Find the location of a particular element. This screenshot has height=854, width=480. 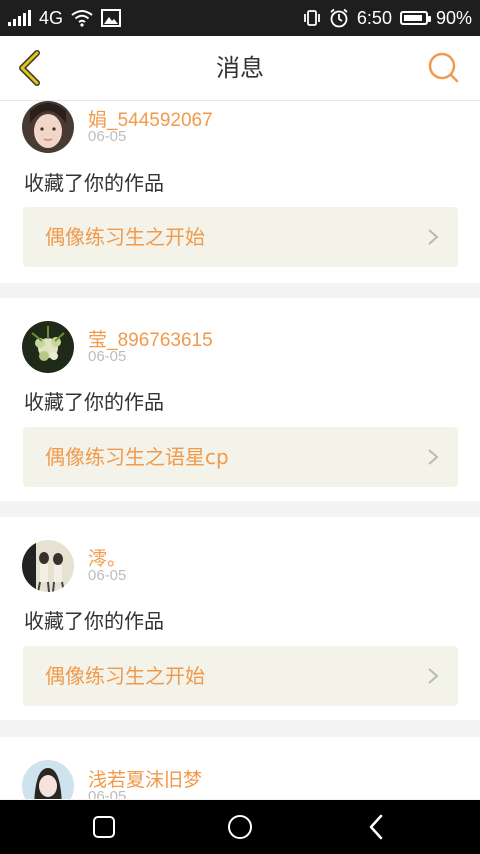

vibrate-icon is located at coordinates (312, 18).